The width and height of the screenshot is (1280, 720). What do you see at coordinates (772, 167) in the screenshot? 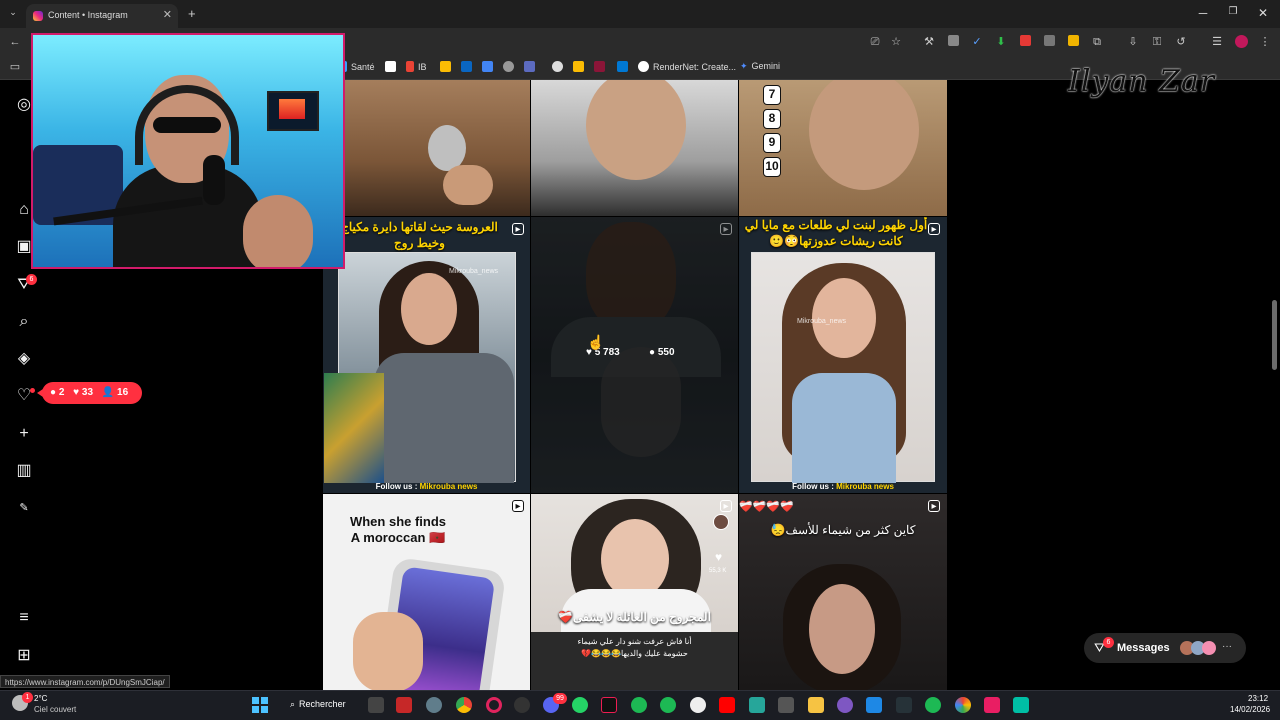
I see `number-box: 10` at bounding box center [772, 167].